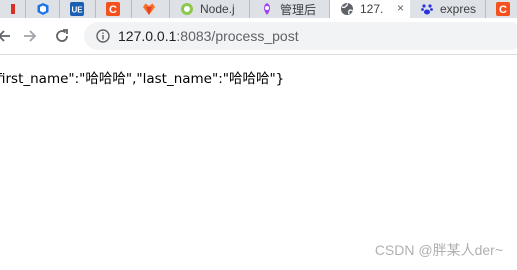 This screenshot has width=517, height=270. I want to click on url-host: 127.0.0.1, so click(147, 36).